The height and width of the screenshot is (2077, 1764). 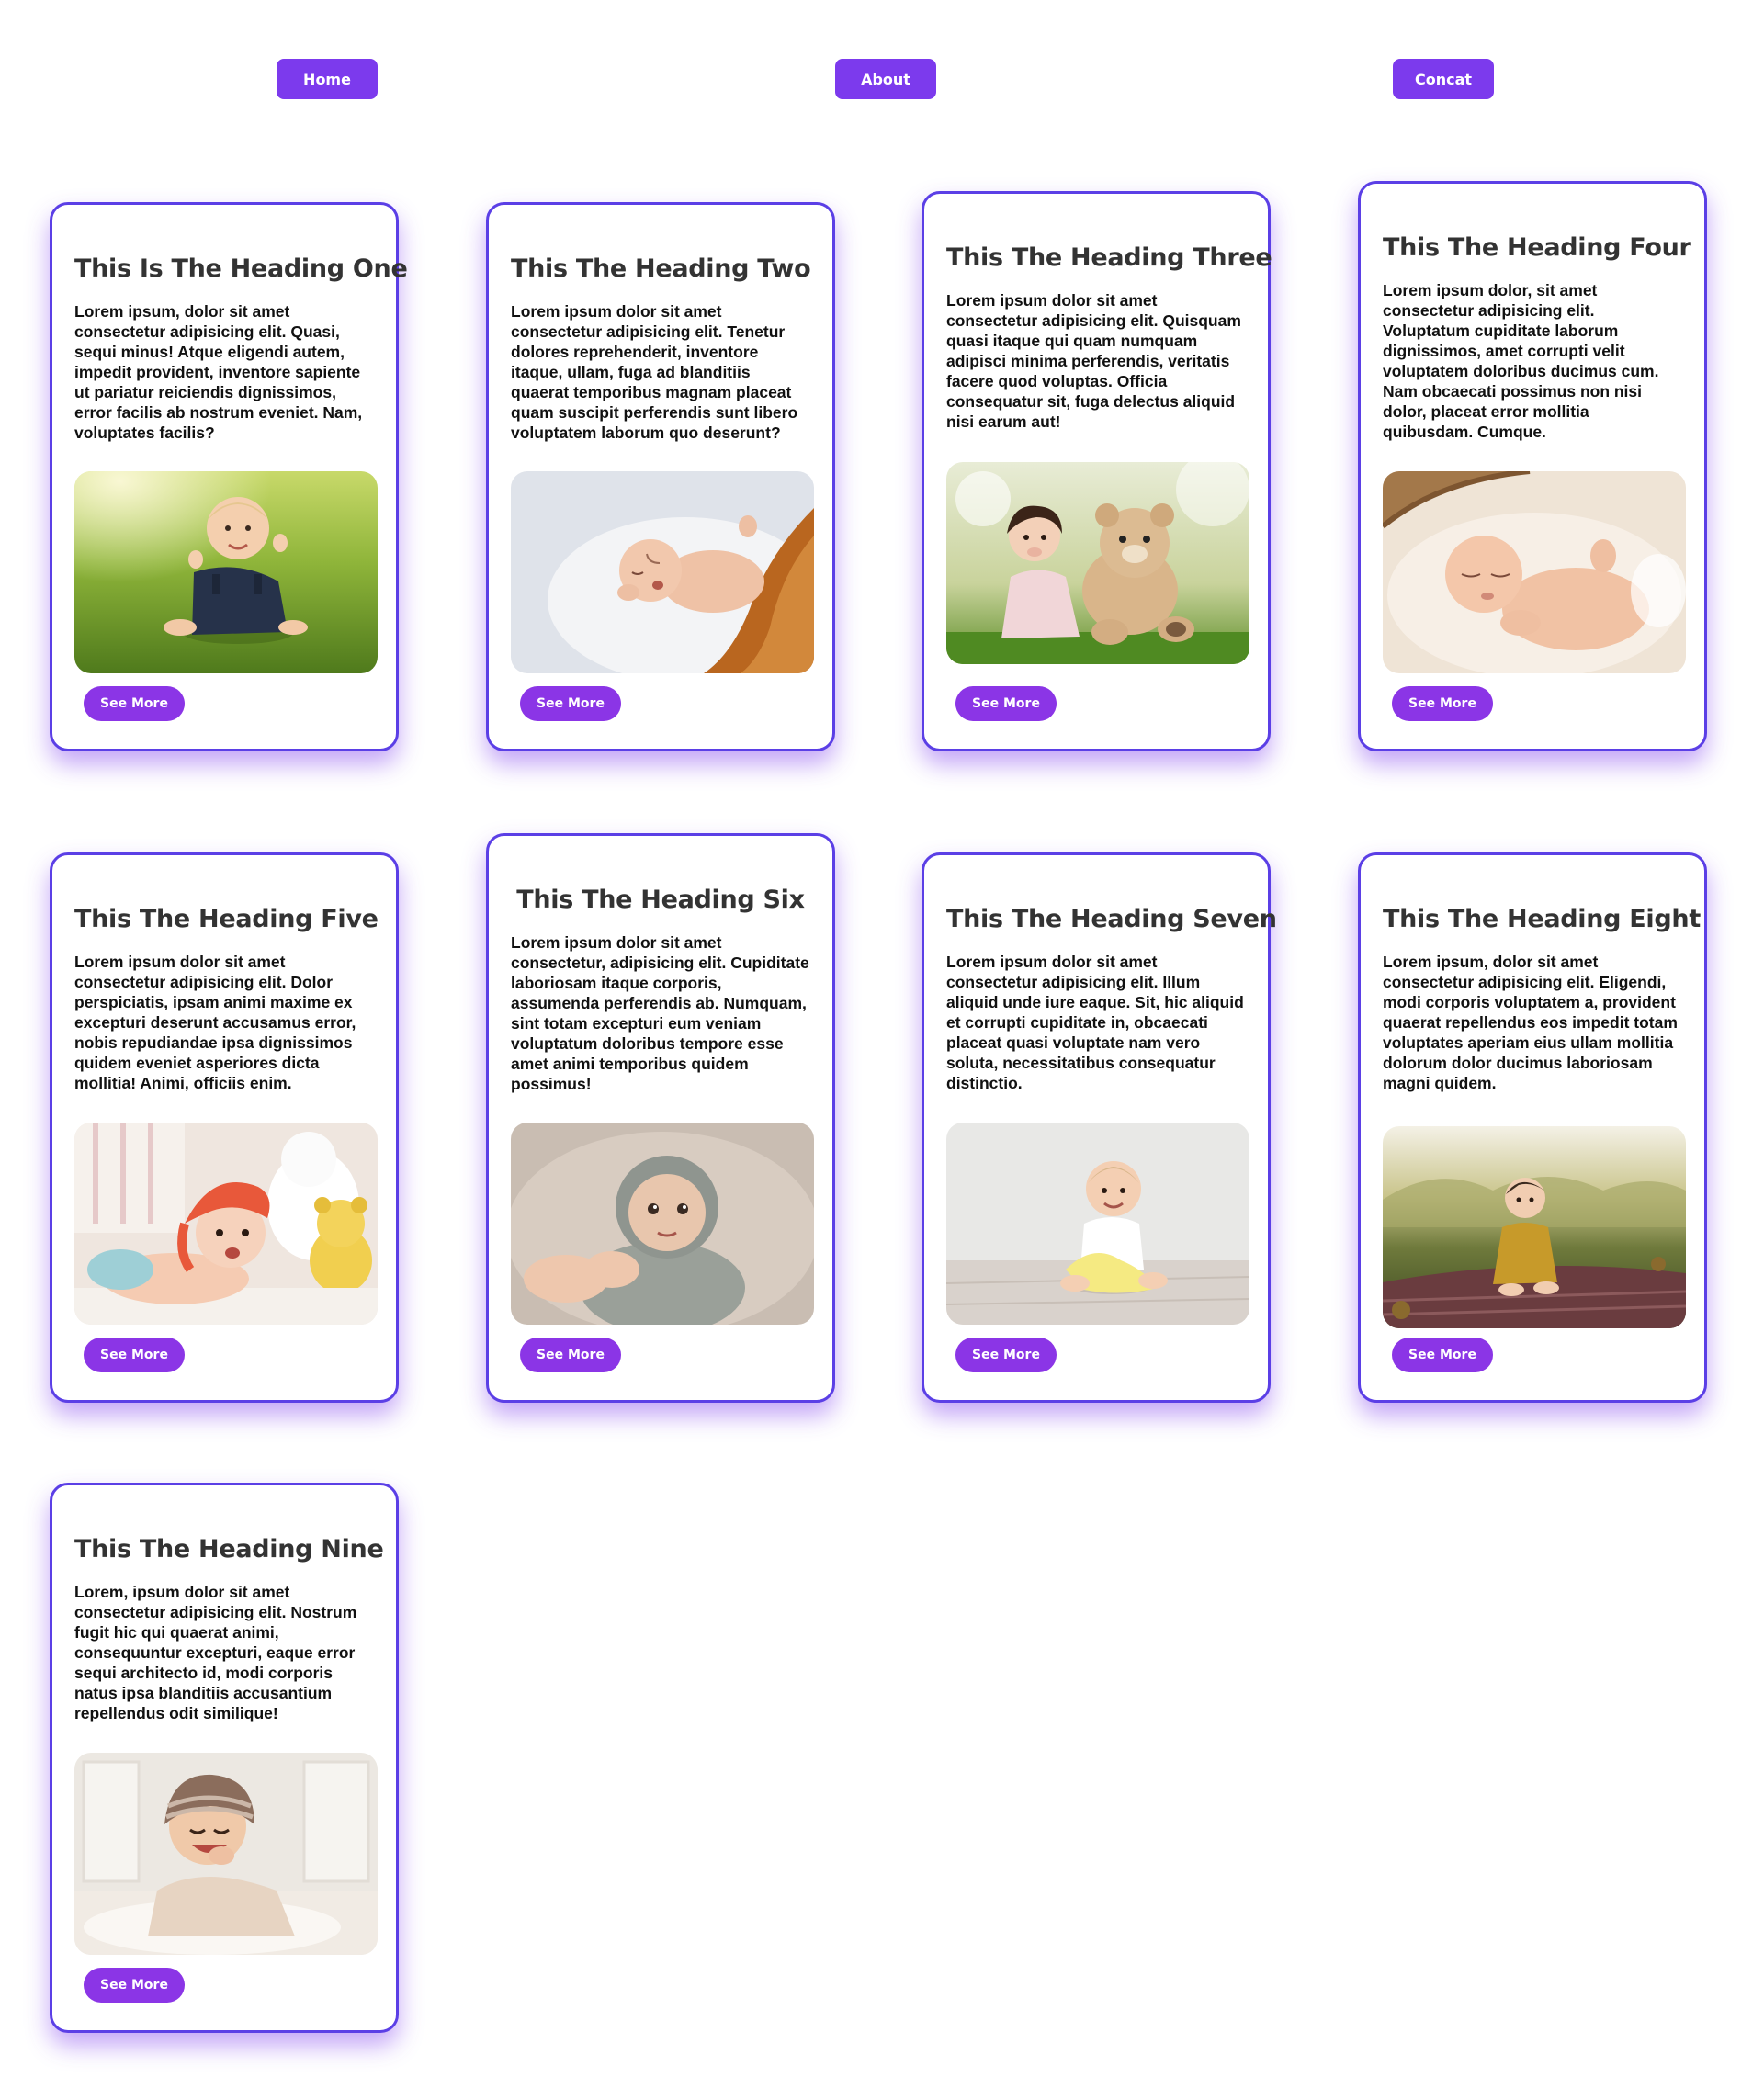 What do you see at coordinates (226, 1224) in the screenshot?
I see `card-photo-baby-with-headscarf` at bounding box center [226, 1224].